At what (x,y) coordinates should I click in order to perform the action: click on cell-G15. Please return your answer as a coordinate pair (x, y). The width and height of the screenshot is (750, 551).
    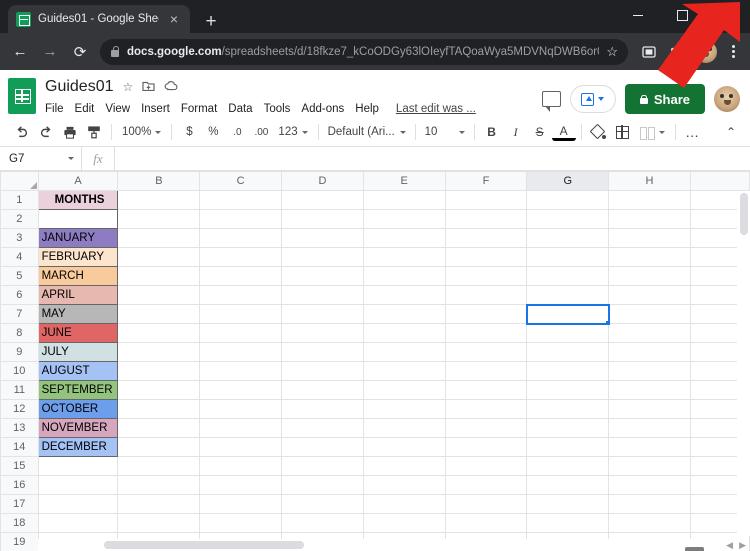
    Looking at the image, I should click on (568, 466).